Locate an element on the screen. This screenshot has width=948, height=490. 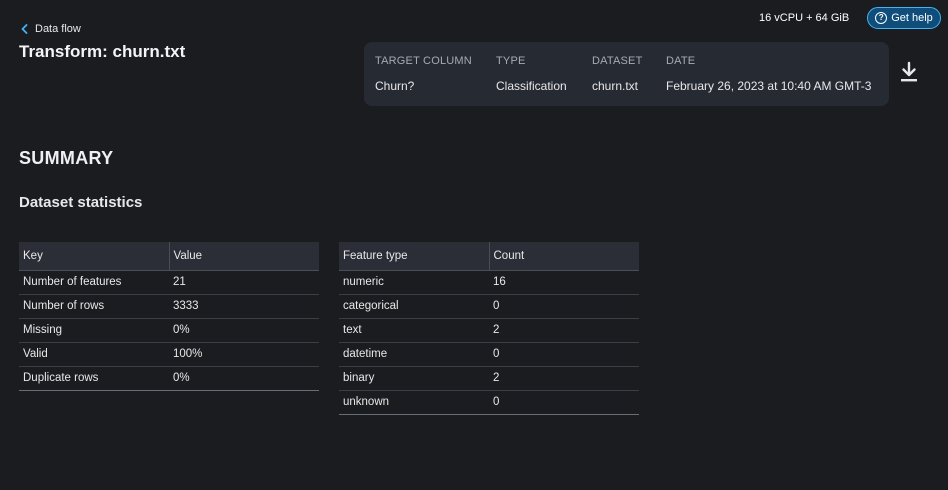
table-row: unknown 0 is located at coordinates (489, 402).